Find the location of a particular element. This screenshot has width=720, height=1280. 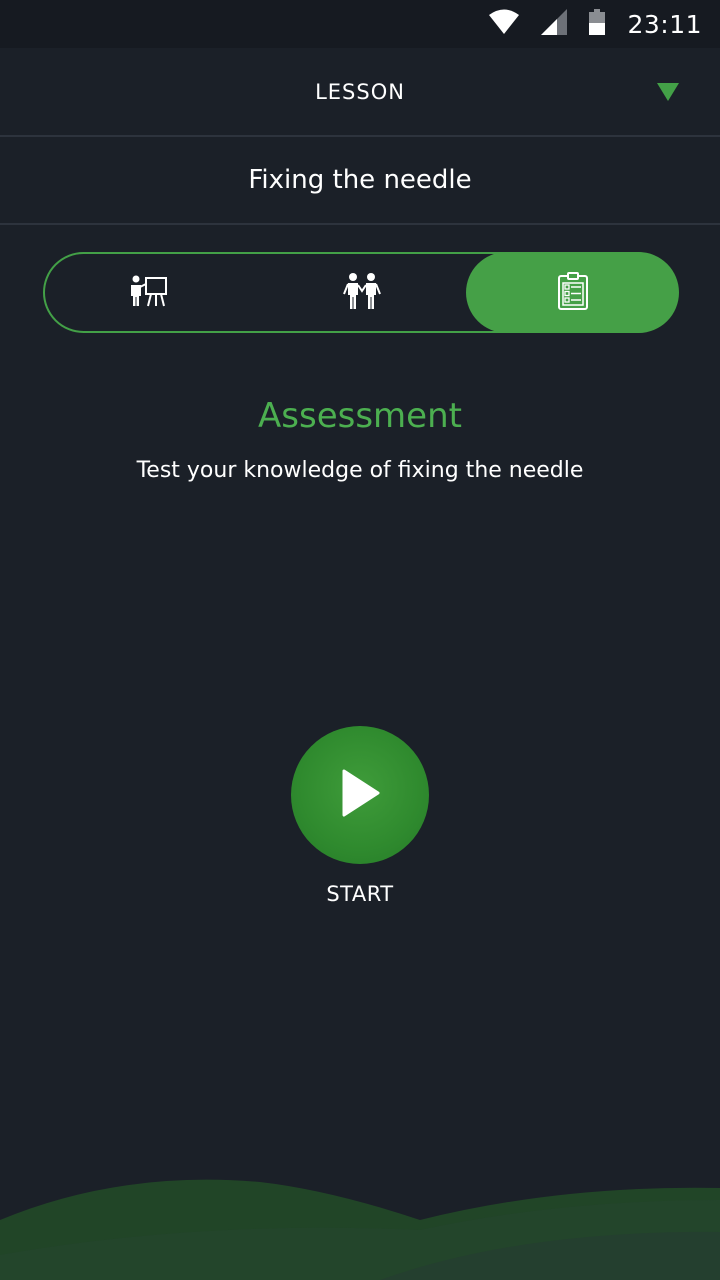

lesson-name-bar: Fixing the needle is located at coordinates (360, 181).